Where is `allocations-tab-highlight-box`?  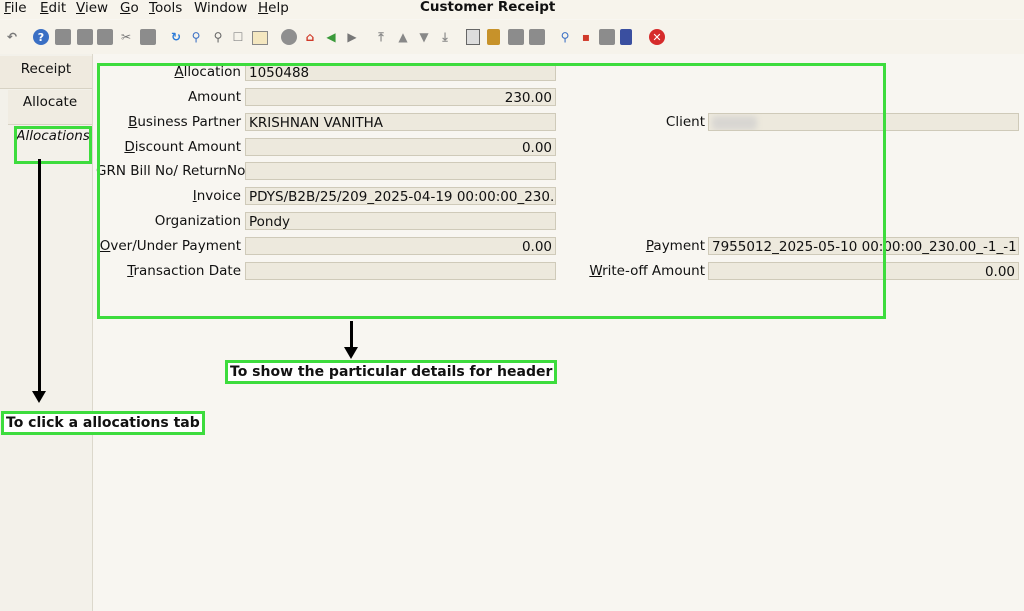
allocations-tab-highlight-box is located at coordinates (53, 145).